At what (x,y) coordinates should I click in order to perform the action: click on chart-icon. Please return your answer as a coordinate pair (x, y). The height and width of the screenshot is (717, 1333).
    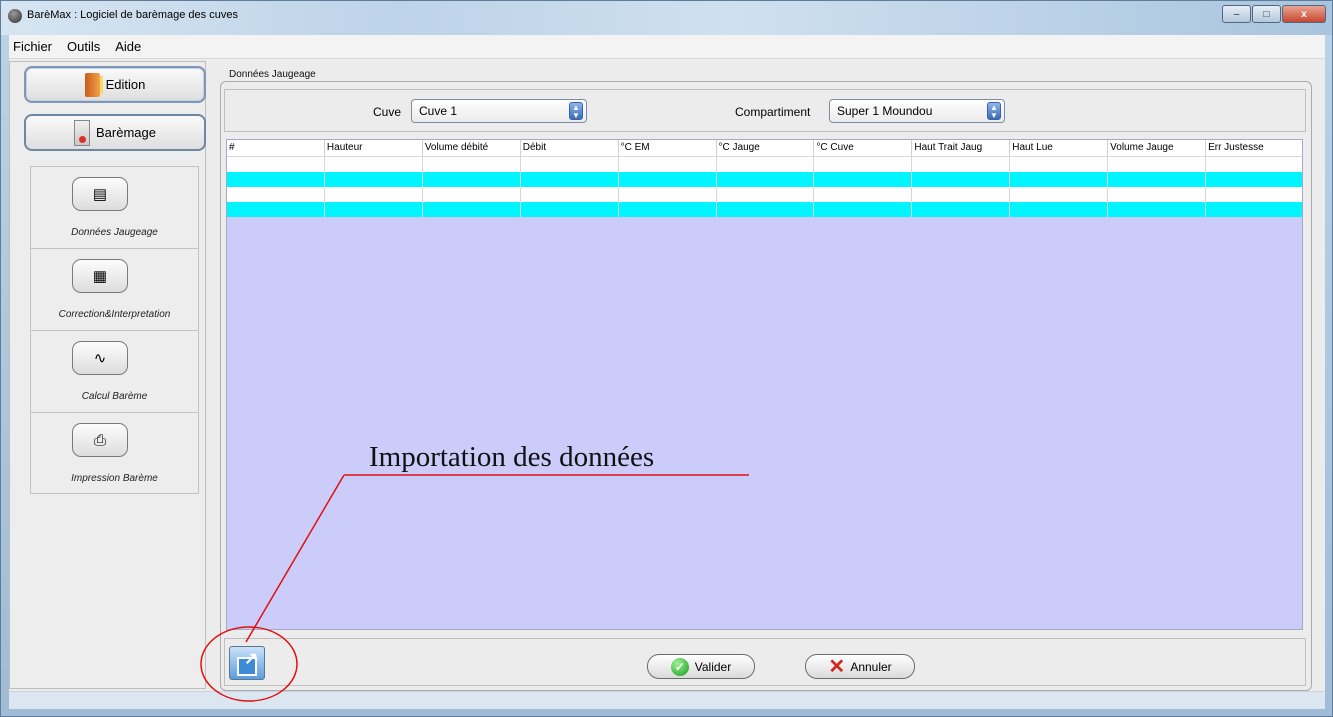
    Looking at the image, I should click on (82, 132).